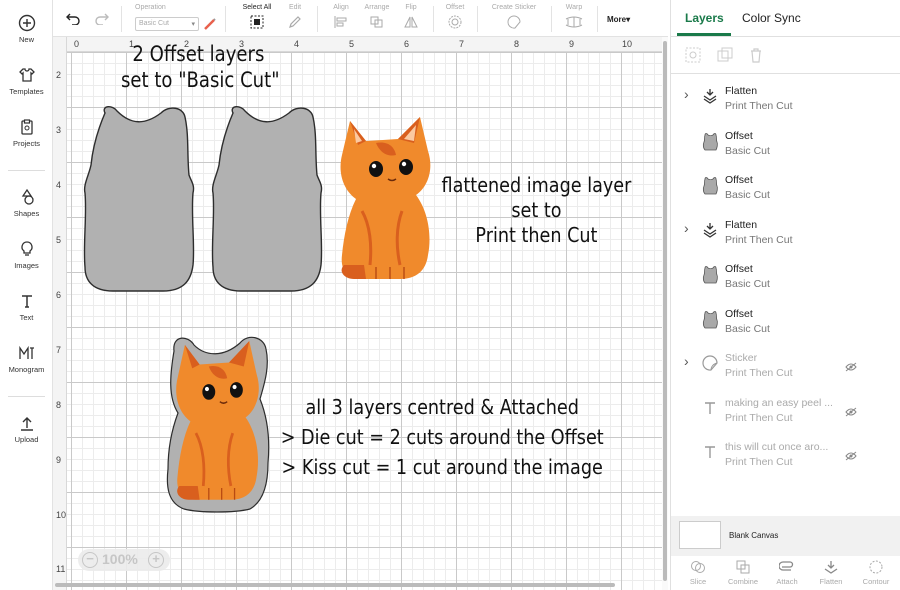 The height and width of the screenshot is (590, 900). What do you see at coordinates (787, 581) in the screenshot?
I see `attach-label: Attach` at bounding box center [787, 581].